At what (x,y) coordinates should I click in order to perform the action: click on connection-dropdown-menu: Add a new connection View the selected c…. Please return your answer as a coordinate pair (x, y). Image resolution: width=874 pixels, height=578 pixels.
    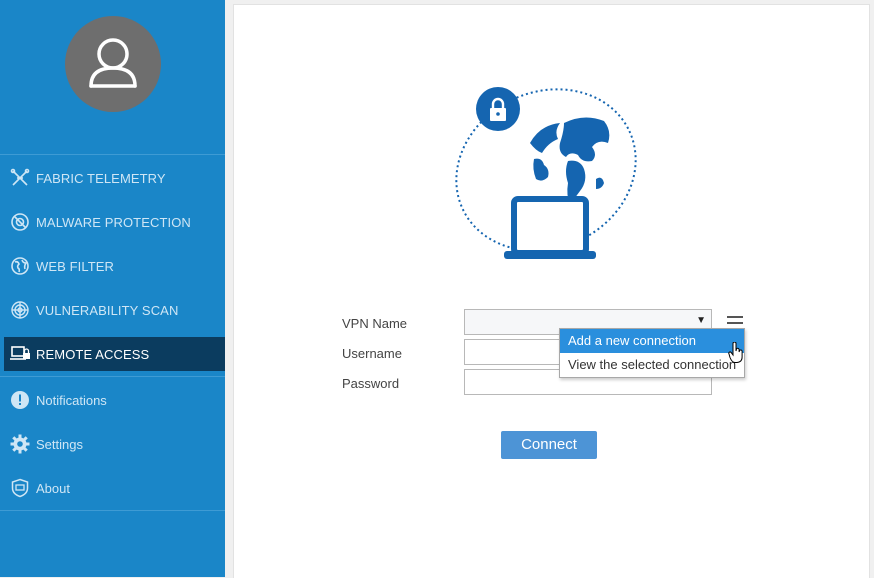
    Looking at the image, I should click on (652, 353).